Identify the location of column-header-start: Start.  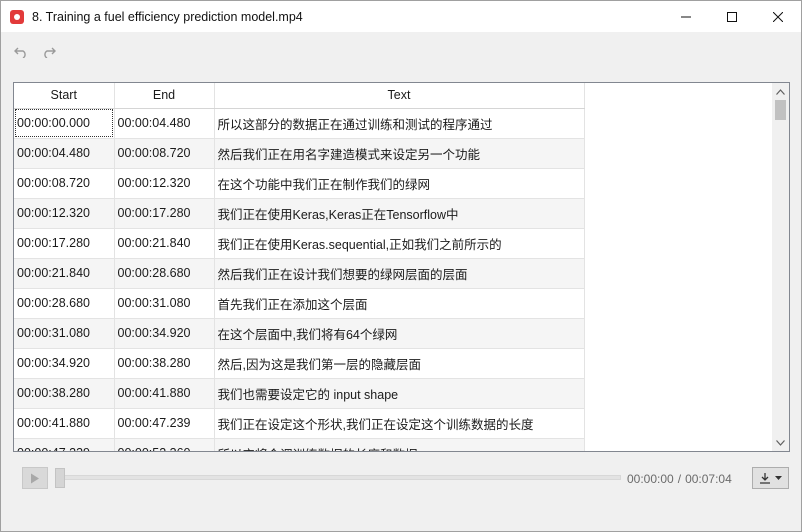
(64, 96).